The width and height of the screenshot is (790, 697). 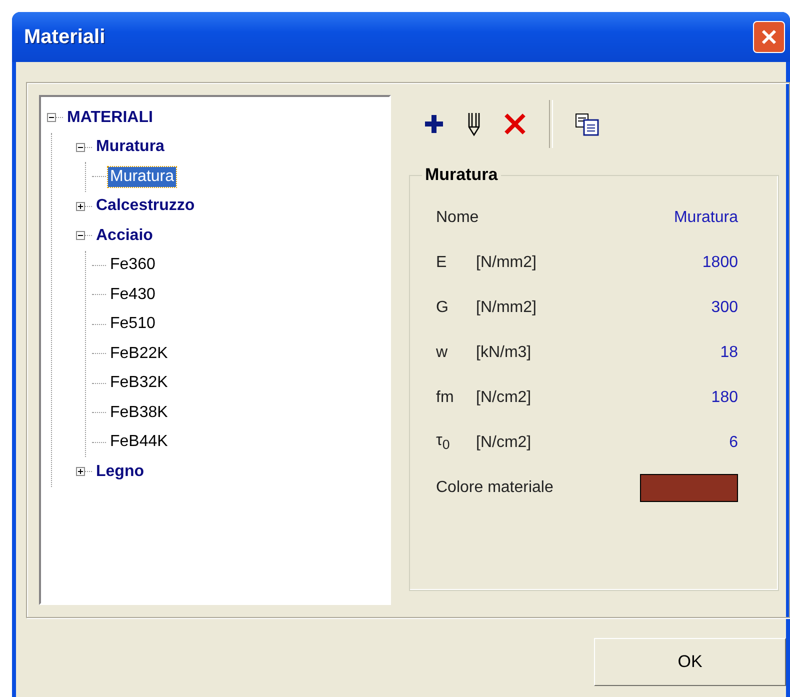 I want to click on tree-item: Legno, so click(x=120, y=472).